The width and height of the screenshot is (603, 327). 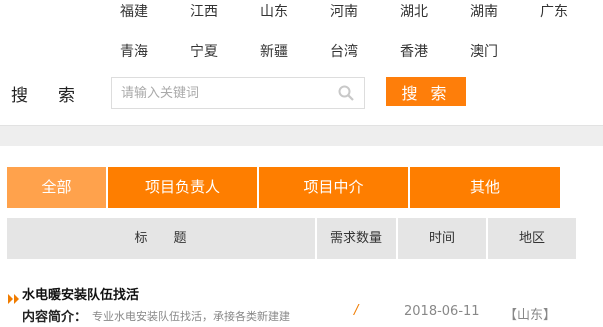 I want to click on province-link: 新疆, so click(x=274, y=51).